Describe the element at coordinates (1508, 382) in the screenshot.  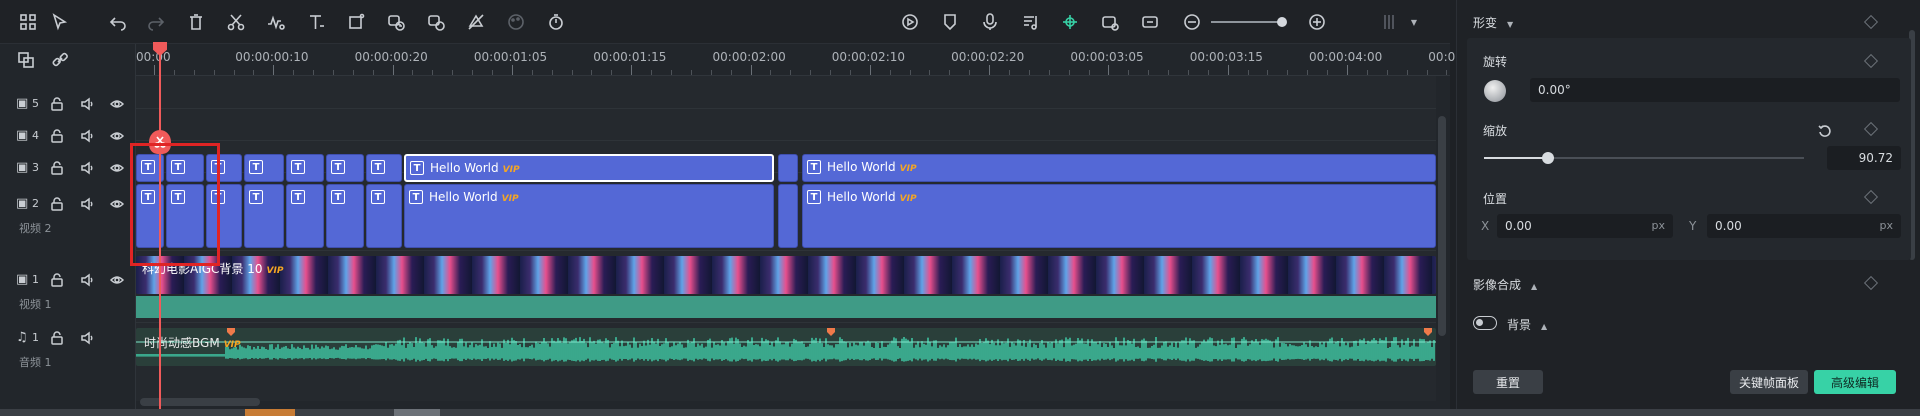
I see `reset-button: 重置` at that location.